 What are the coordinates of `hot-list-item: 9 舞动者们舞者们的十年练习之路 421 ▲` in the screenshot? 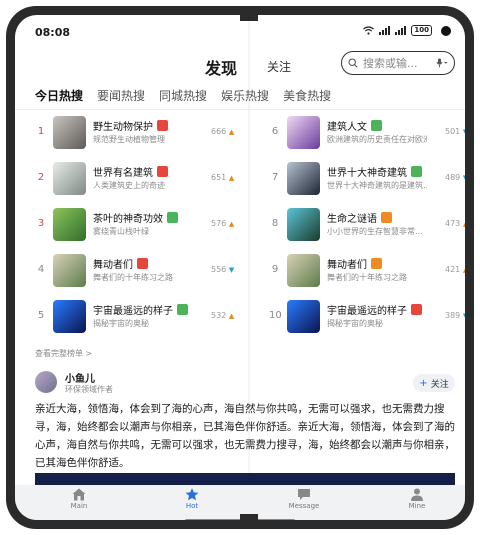 It's located at (367, 271).